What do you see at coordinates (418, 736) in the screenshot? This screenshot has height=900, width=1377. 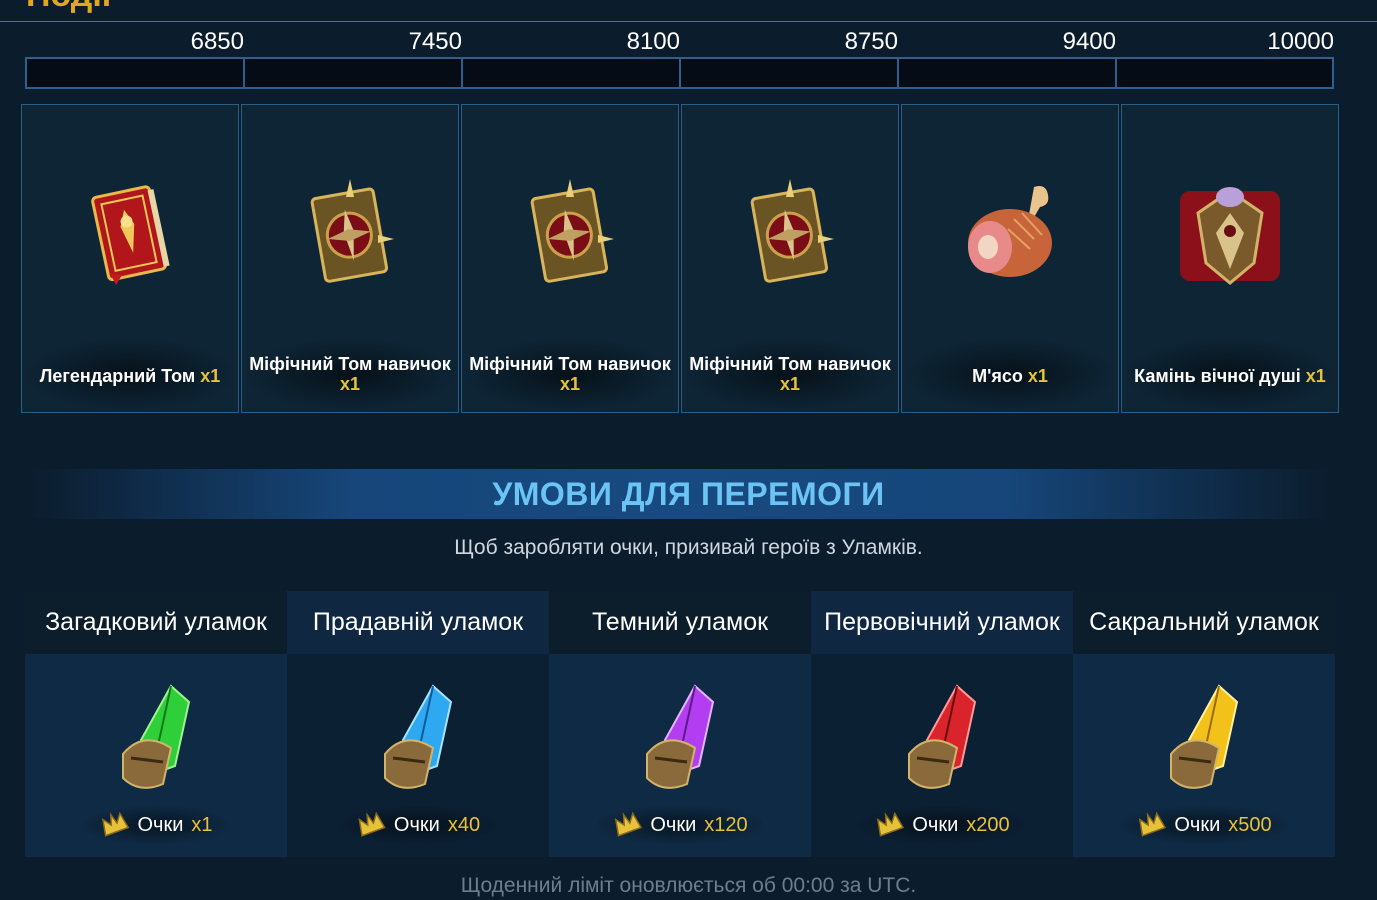 I see `ancient-shard-icon` at bounding box center [418, 736].